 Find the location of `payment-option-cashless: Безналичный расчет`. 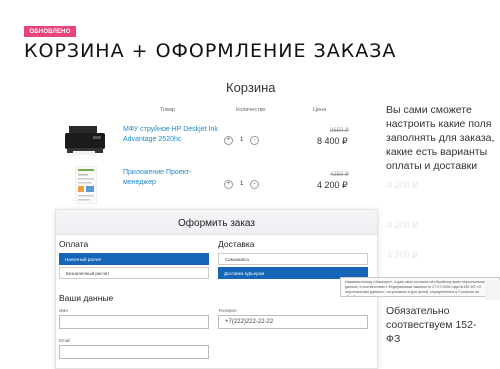

payment-option-cashless: Безналичный расчет is located at coordinates (134, 273).